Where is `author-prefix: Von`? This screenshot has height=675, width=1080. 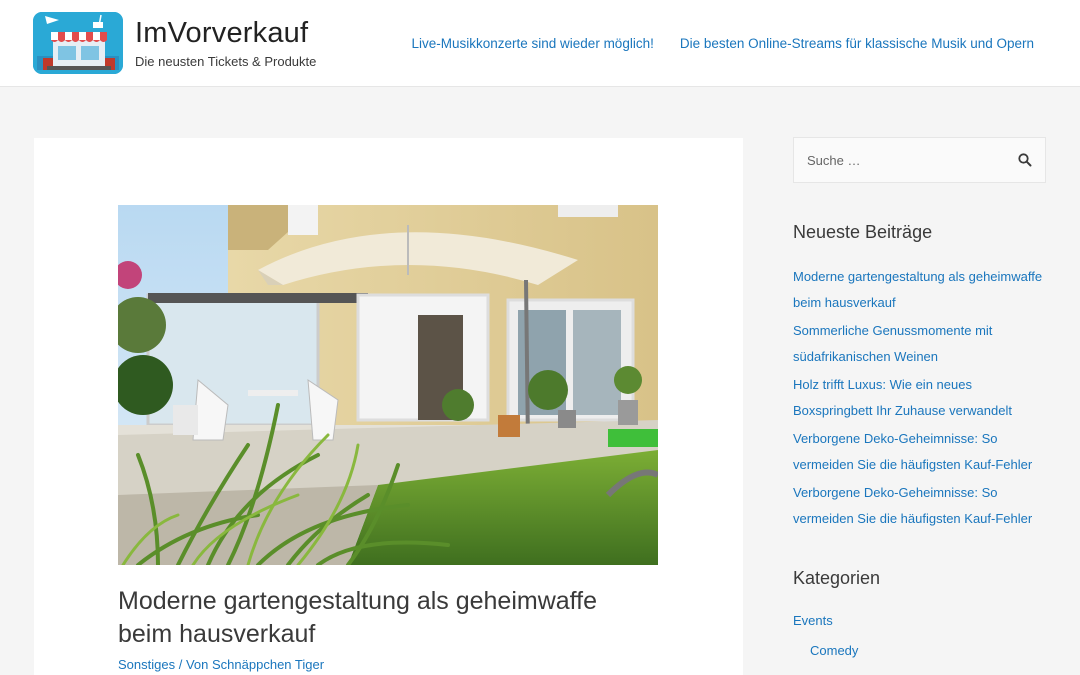
author-prefix: Von is located at coordinates (197, 664).